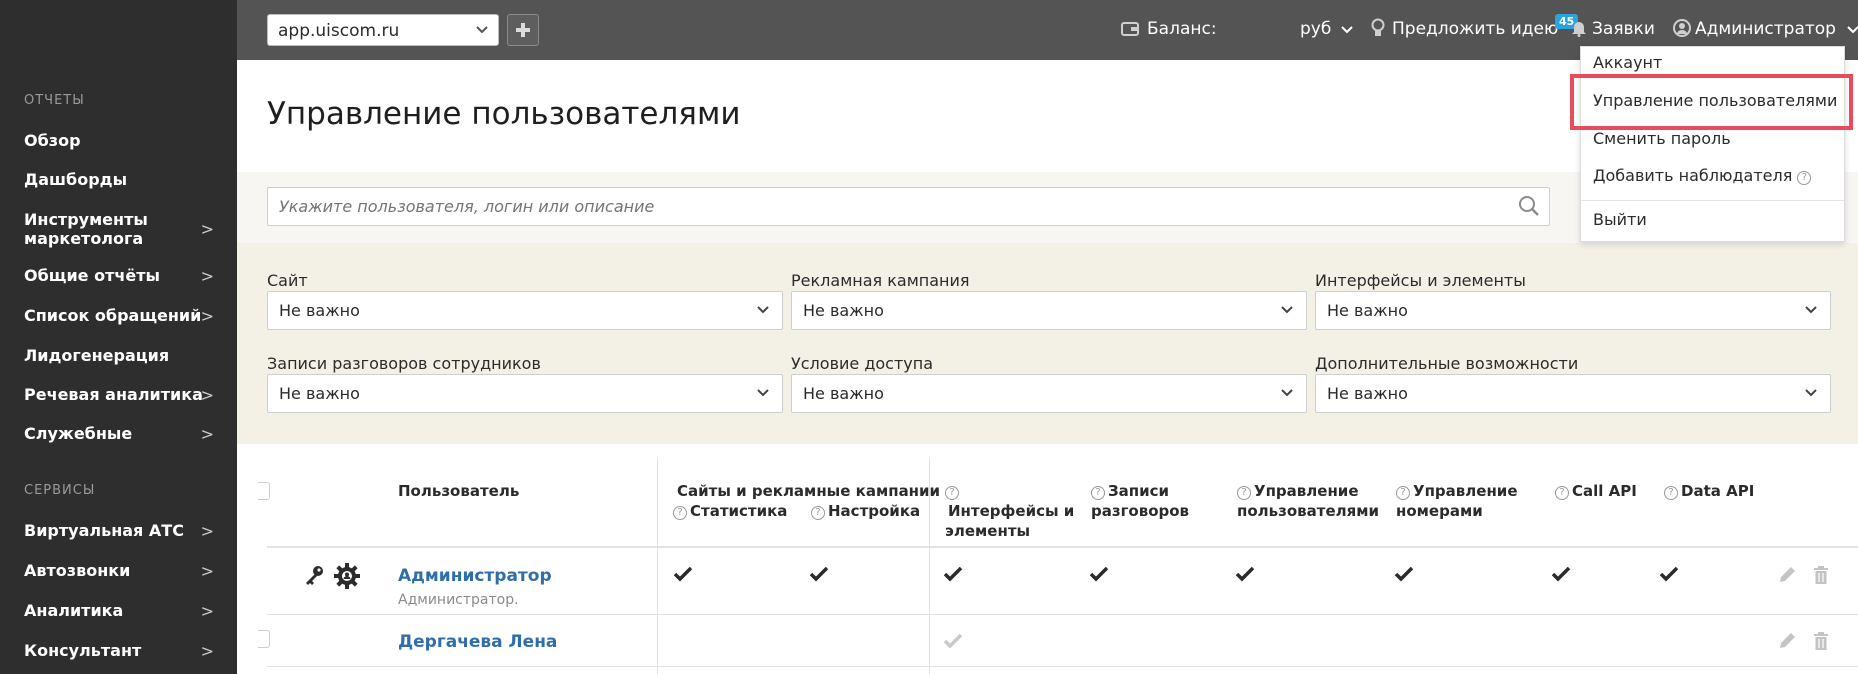  Describe the element at coordinates (1130, 29) in the screenshot. I see `wallet-icon` at that location.